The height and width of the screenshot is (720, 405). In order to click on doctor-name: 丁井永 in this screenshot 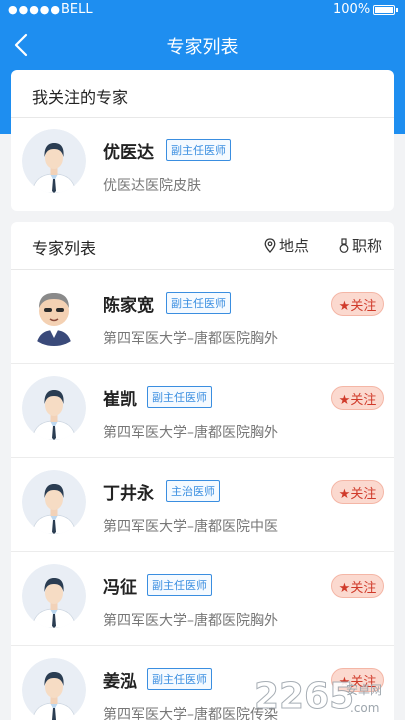, I will do `click(128, 494)`.